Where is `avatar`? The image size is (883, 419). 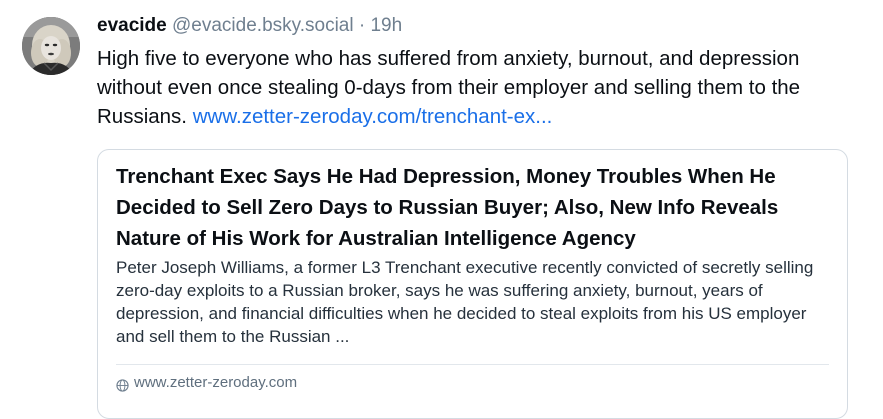 avatar is located at coordinates (51, 46).